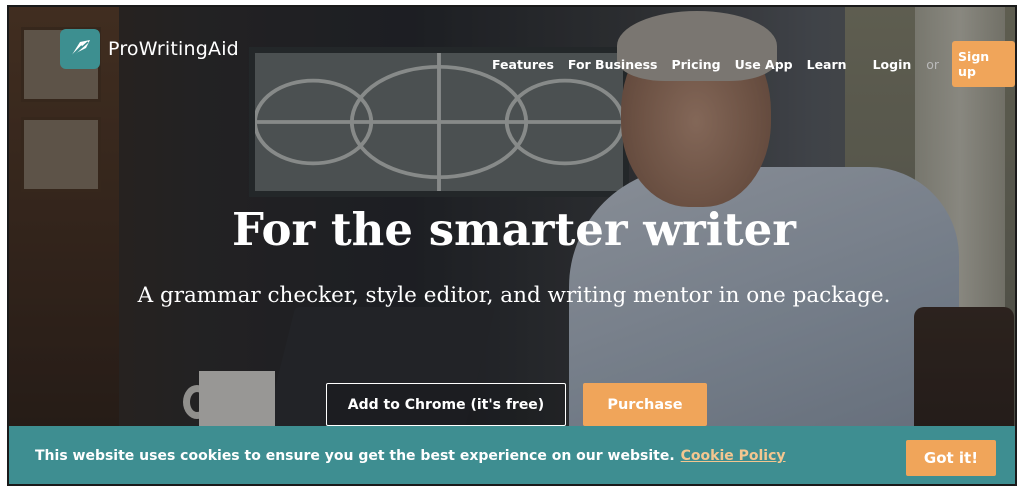  I want to click on or-separator: or, so click(933, 64).